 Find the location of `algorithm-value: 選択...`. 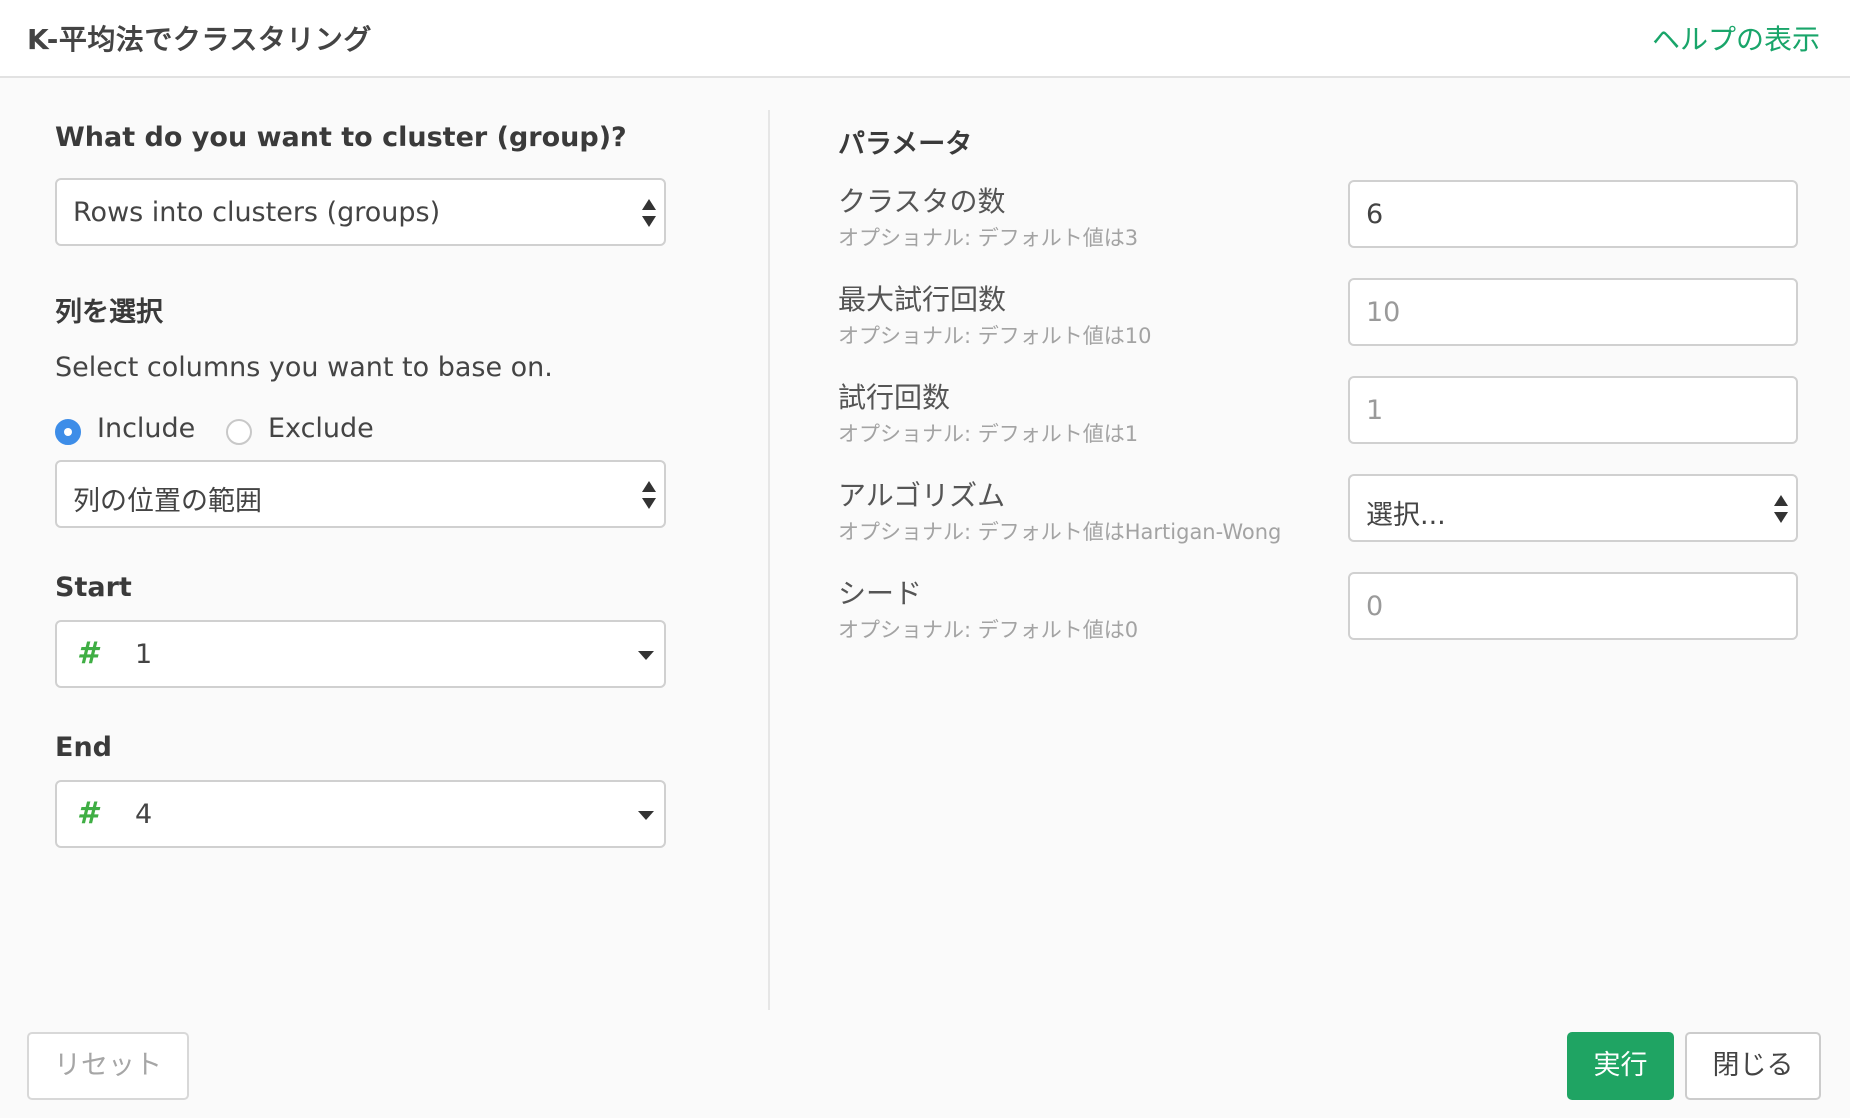

algorithm-value: 選択... is located at coordinates (1406, 515).